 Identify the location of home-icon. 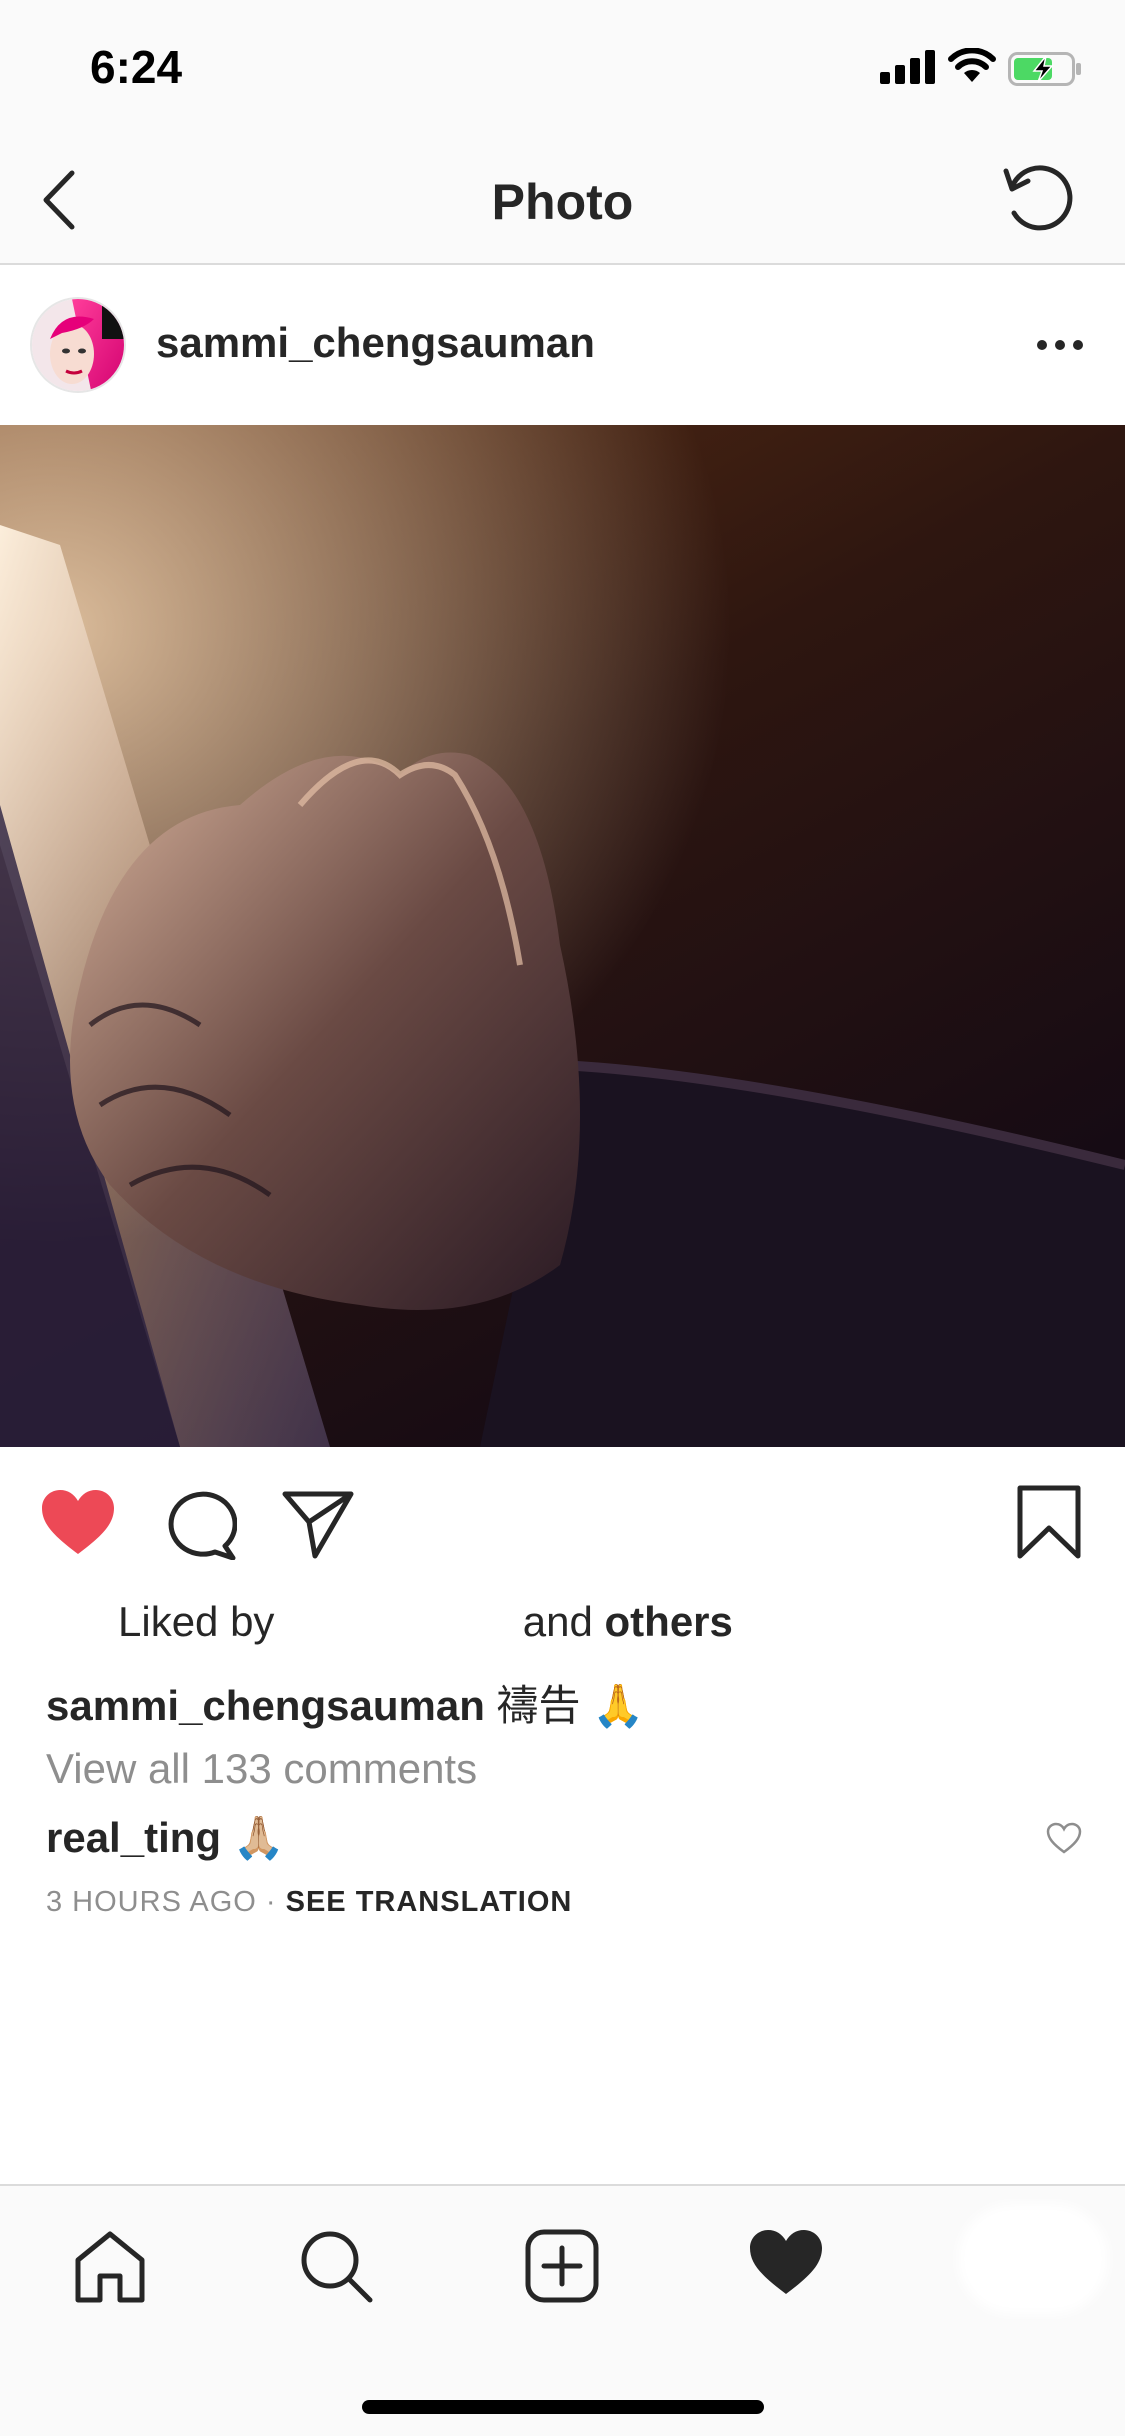
(110, 2266).